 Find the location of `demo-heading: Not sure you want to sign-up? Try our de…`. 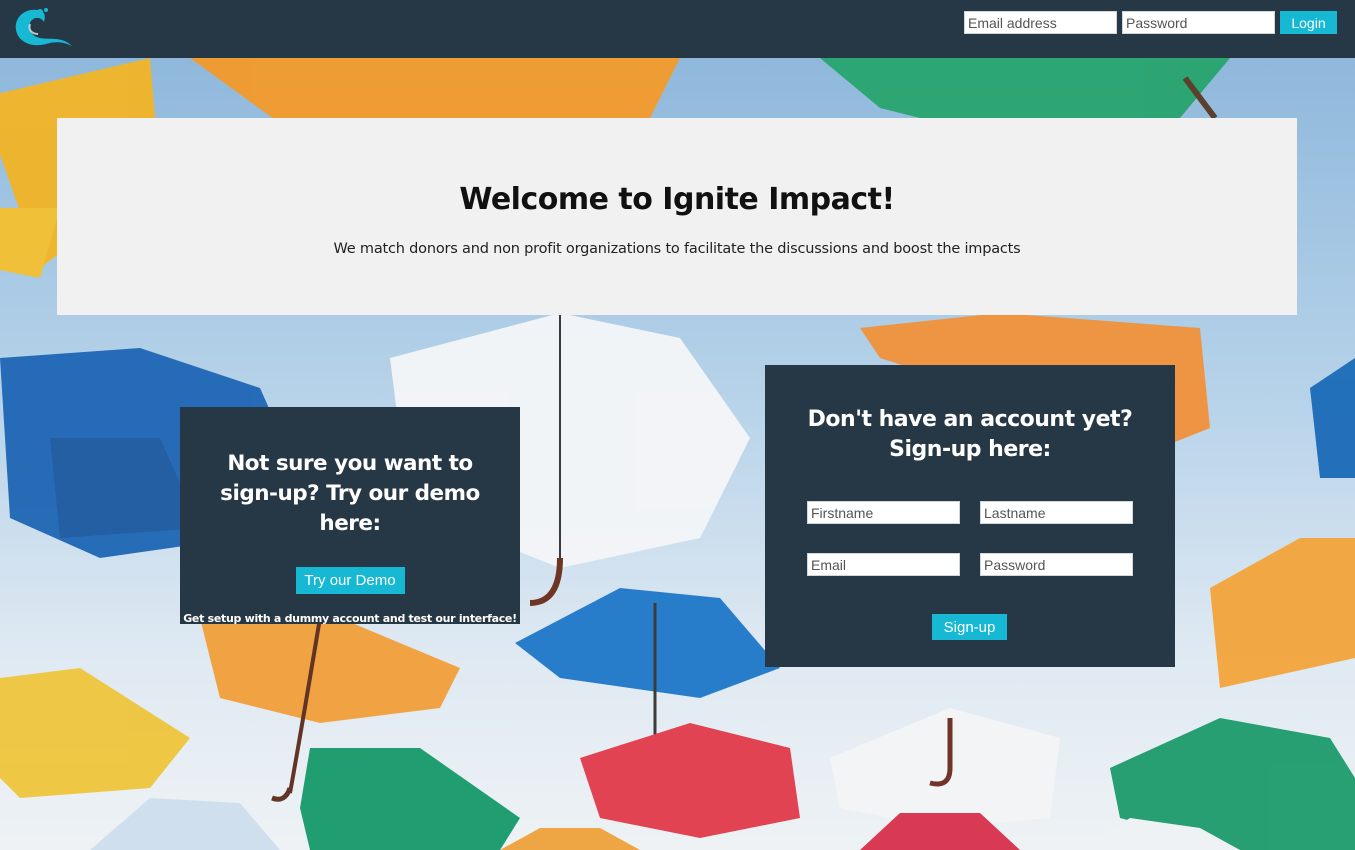

demo-heading: Not sure you want to sign-up? Try our de… is located at coordinates (350, 493).